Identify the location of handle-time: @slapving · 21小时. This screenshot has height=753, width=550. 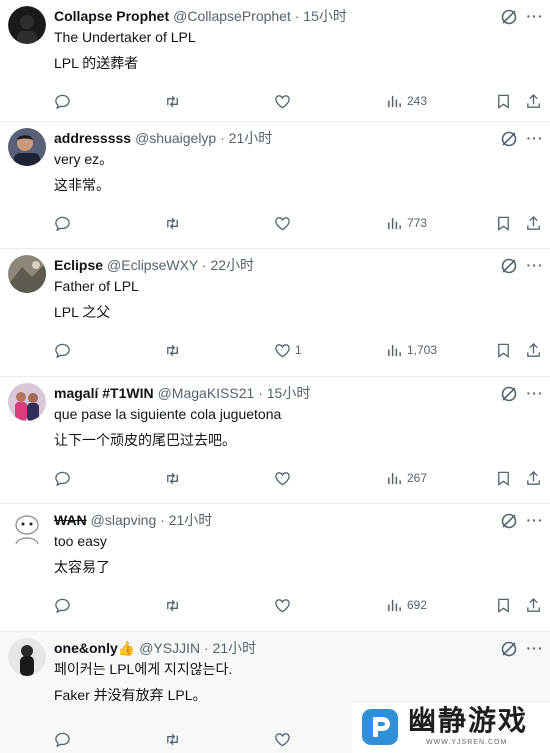
(152, 520).